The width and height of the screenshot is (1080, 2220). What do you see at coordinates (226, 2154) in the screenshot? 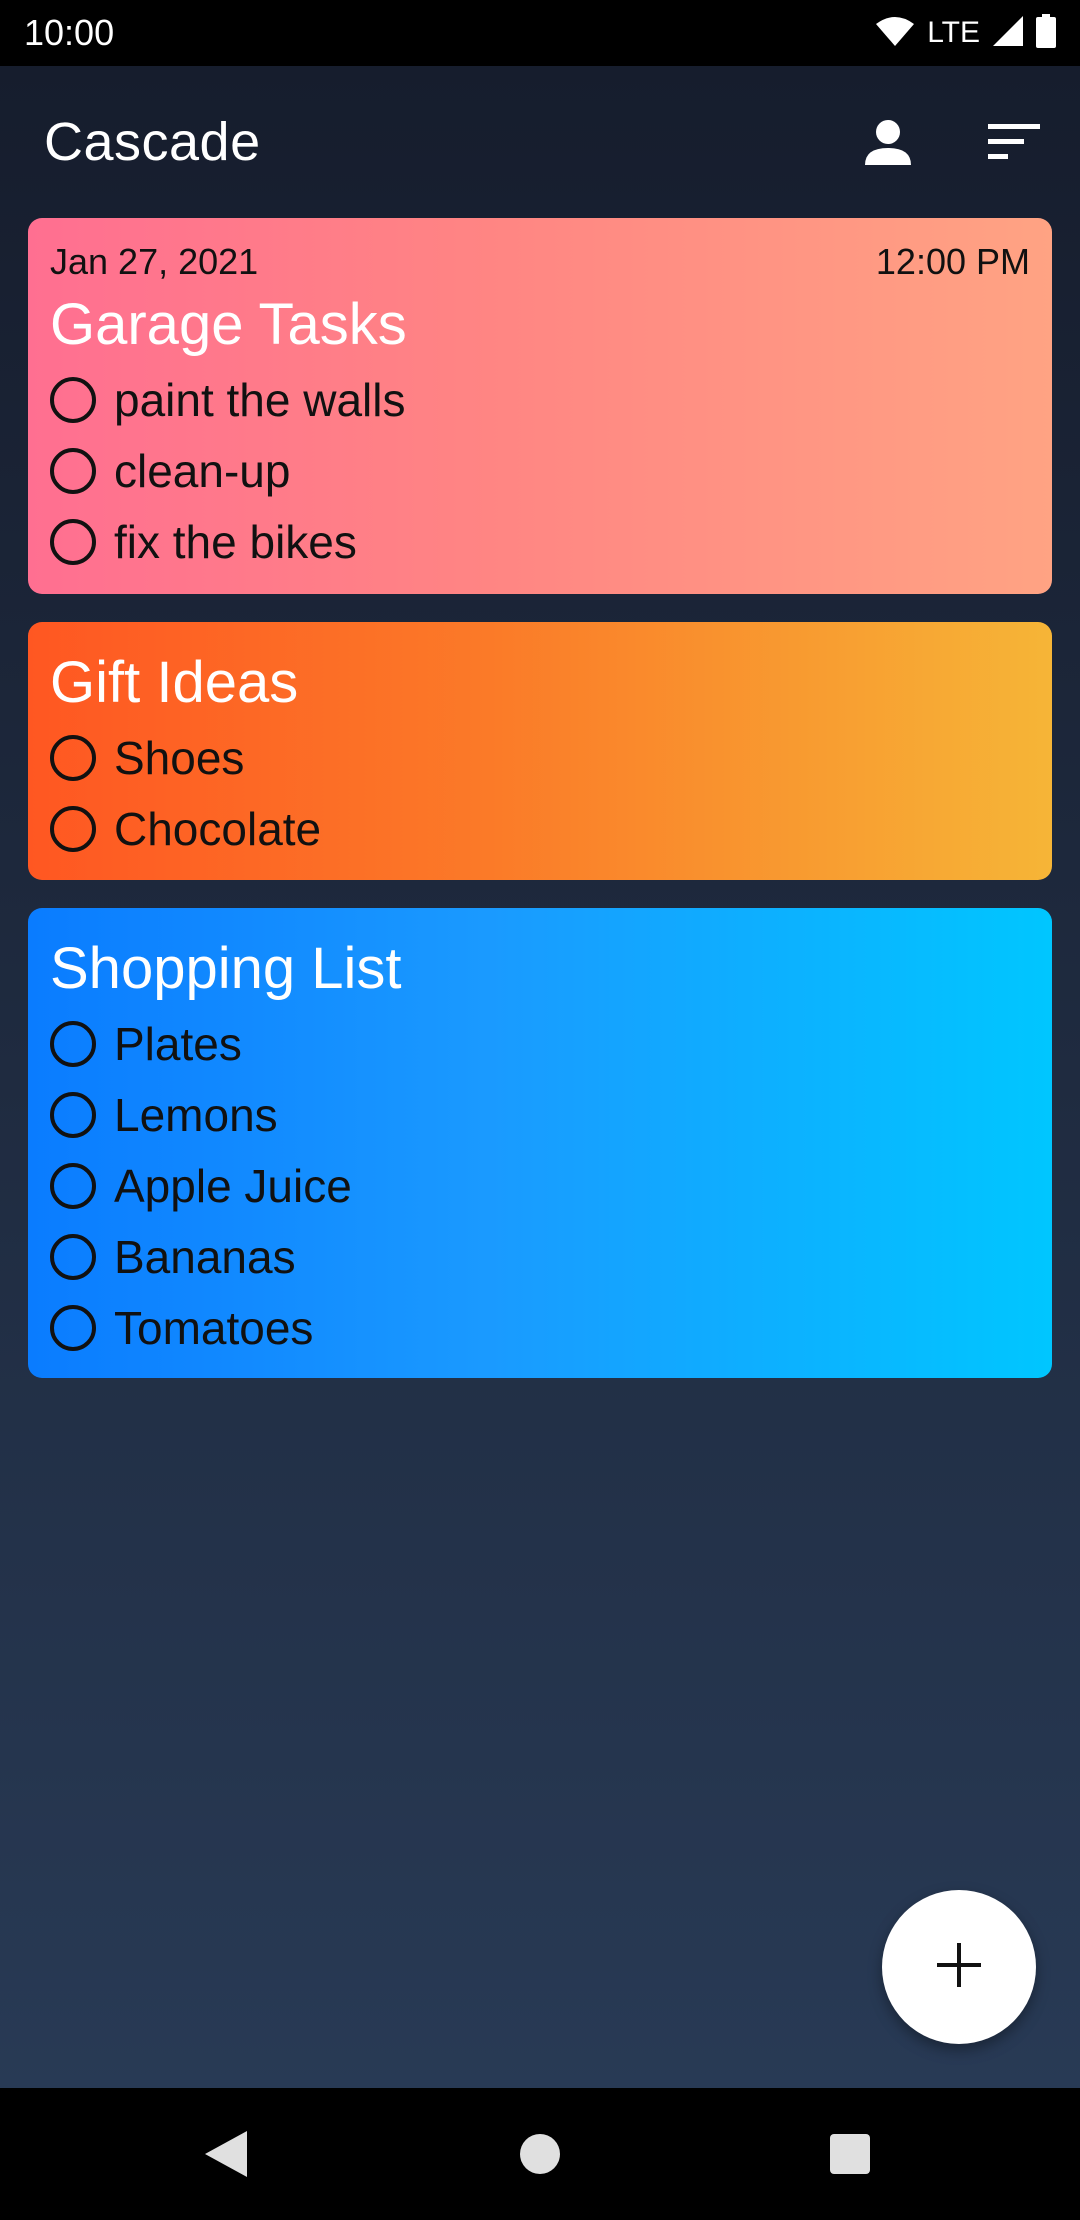
I see `back-icon` at bounding box center [226, 2154].